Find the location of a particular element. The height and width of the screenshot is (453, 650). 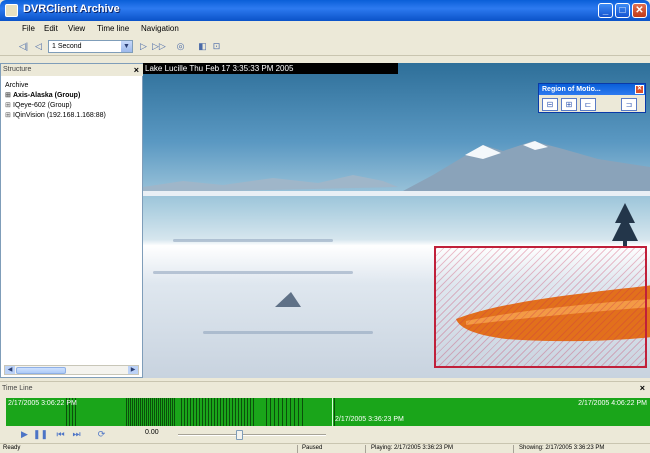

timeline-start: 2/17/2005 3:06:22 PM is located at coordinates (42, 403).